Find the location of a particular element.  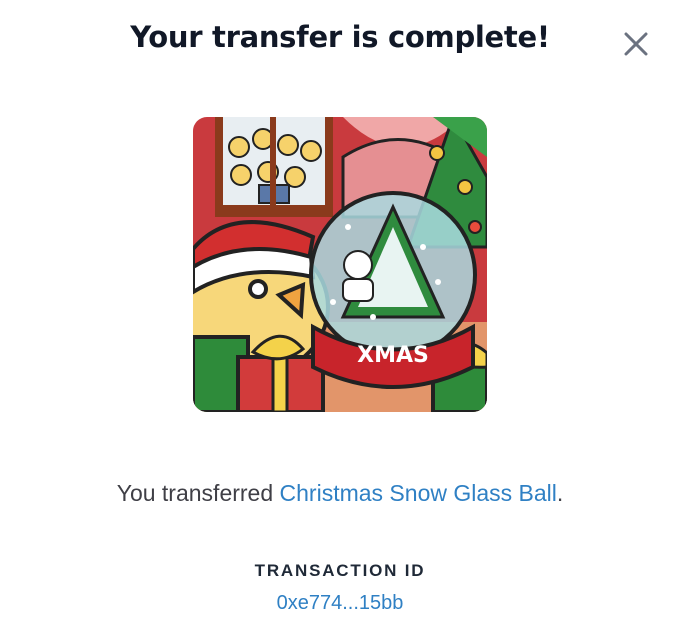

item-link: Christmas Snow Glass Ball is located at coordinates (418, 493).